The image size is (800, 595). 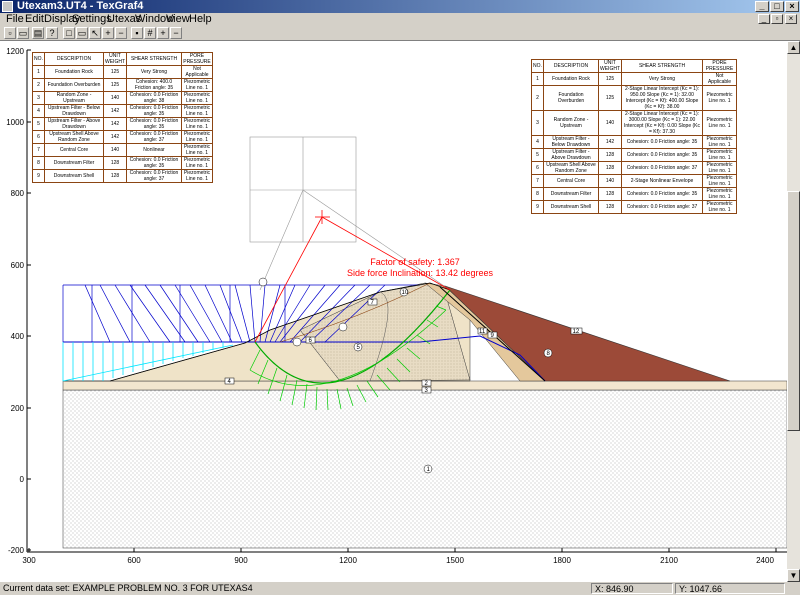 I want to click on table-cell: 6, so click(x=537, y=168).